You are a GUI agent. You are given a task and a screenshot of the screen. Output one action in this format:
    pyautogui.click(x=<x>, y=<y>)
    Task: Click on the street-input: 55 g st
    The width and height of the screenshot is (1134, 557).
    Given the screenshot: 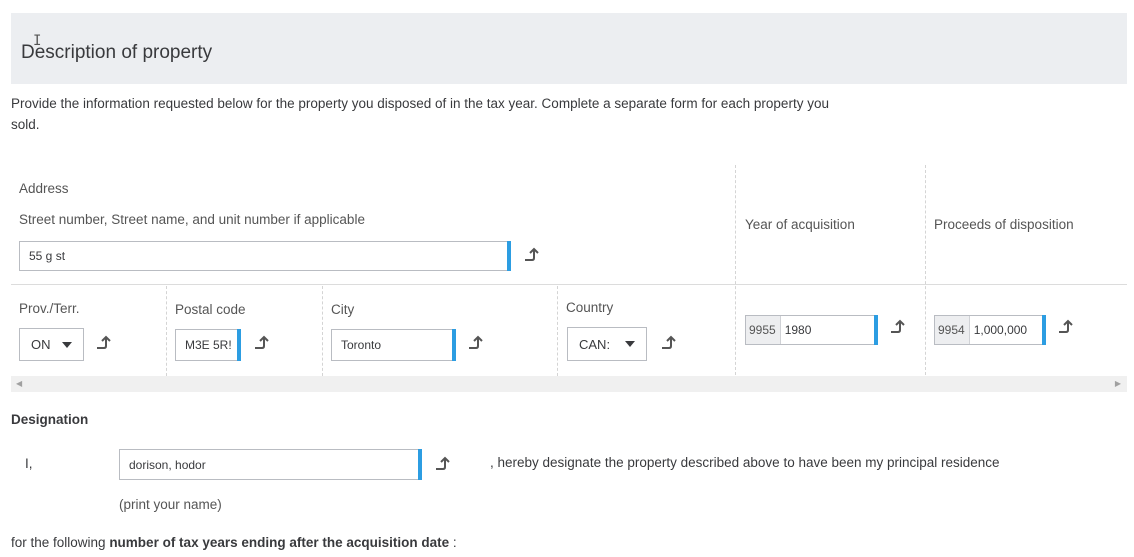 What is the action you would take?
    pyautogui.click(x=265, y=256)
    